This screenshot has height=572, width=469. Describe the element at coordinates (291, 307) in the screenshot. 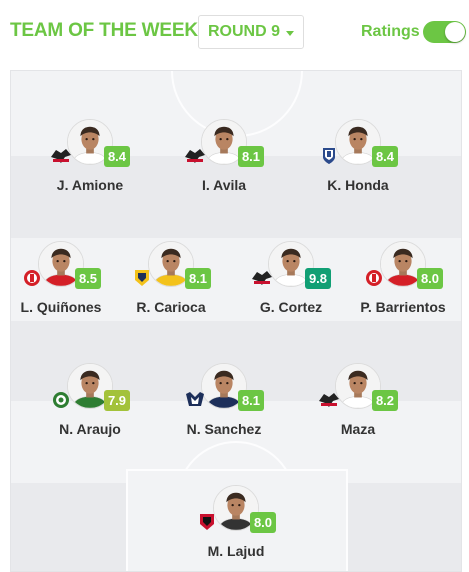

I see `player-name: G. Cortez` at that location.